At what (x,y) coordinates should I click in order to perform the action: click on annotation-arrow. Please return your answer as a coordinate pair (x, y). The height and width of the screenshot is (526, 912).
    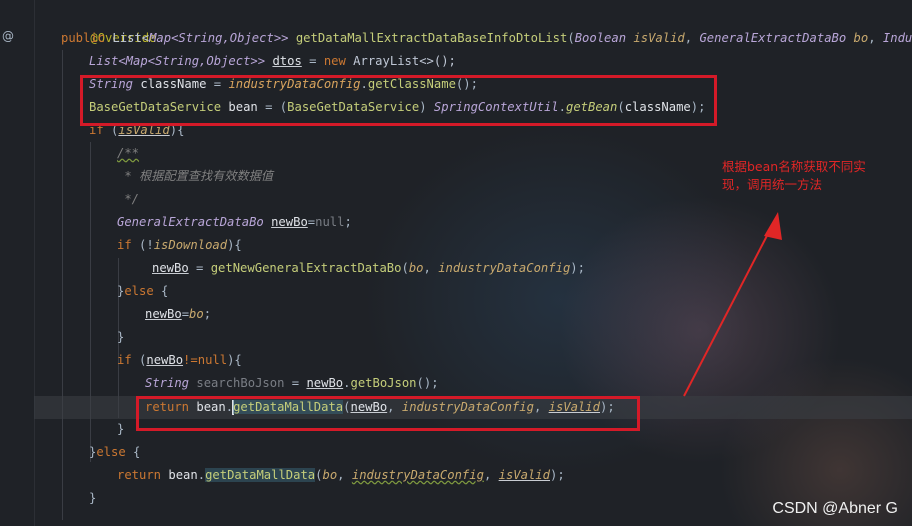
    Looking at the image, I should click on (732, 304).